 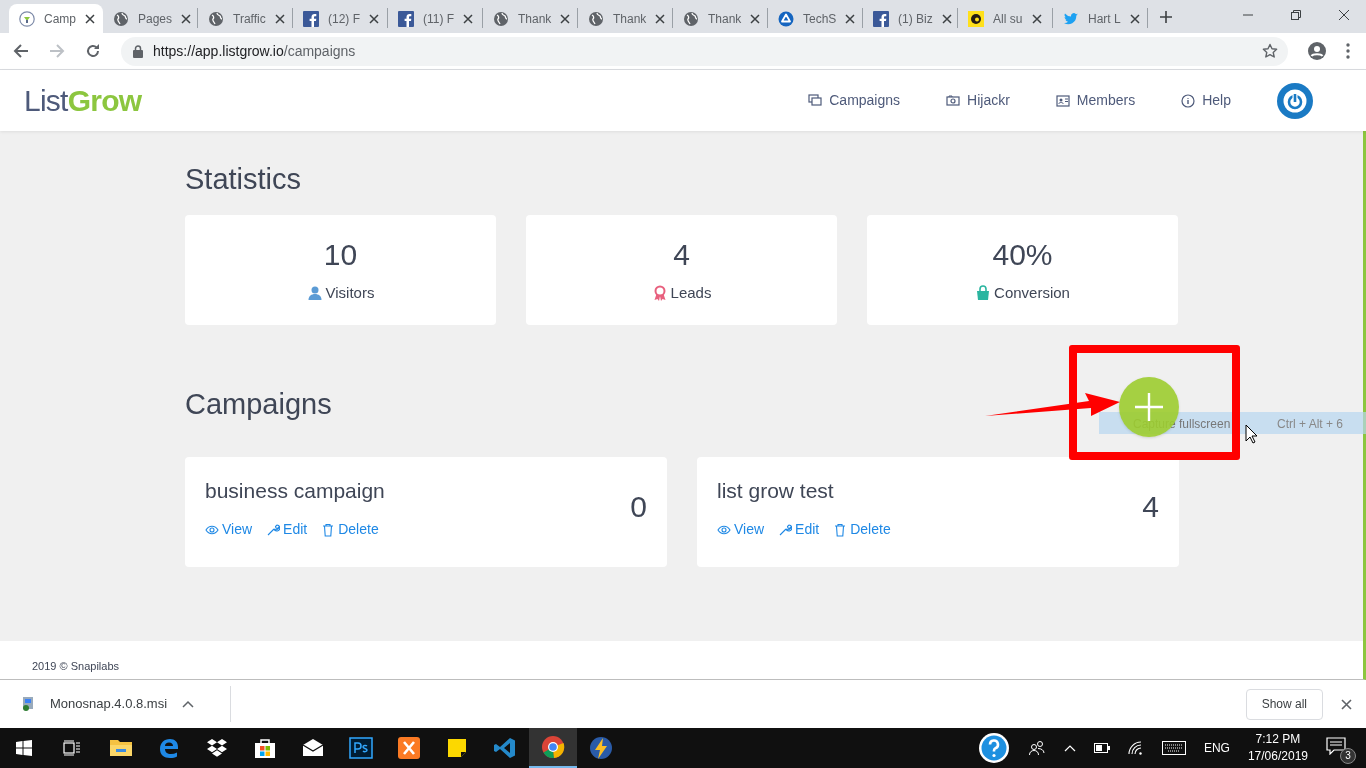 I want to click on stat-label: Conversion, so click(x=1032, y=293).